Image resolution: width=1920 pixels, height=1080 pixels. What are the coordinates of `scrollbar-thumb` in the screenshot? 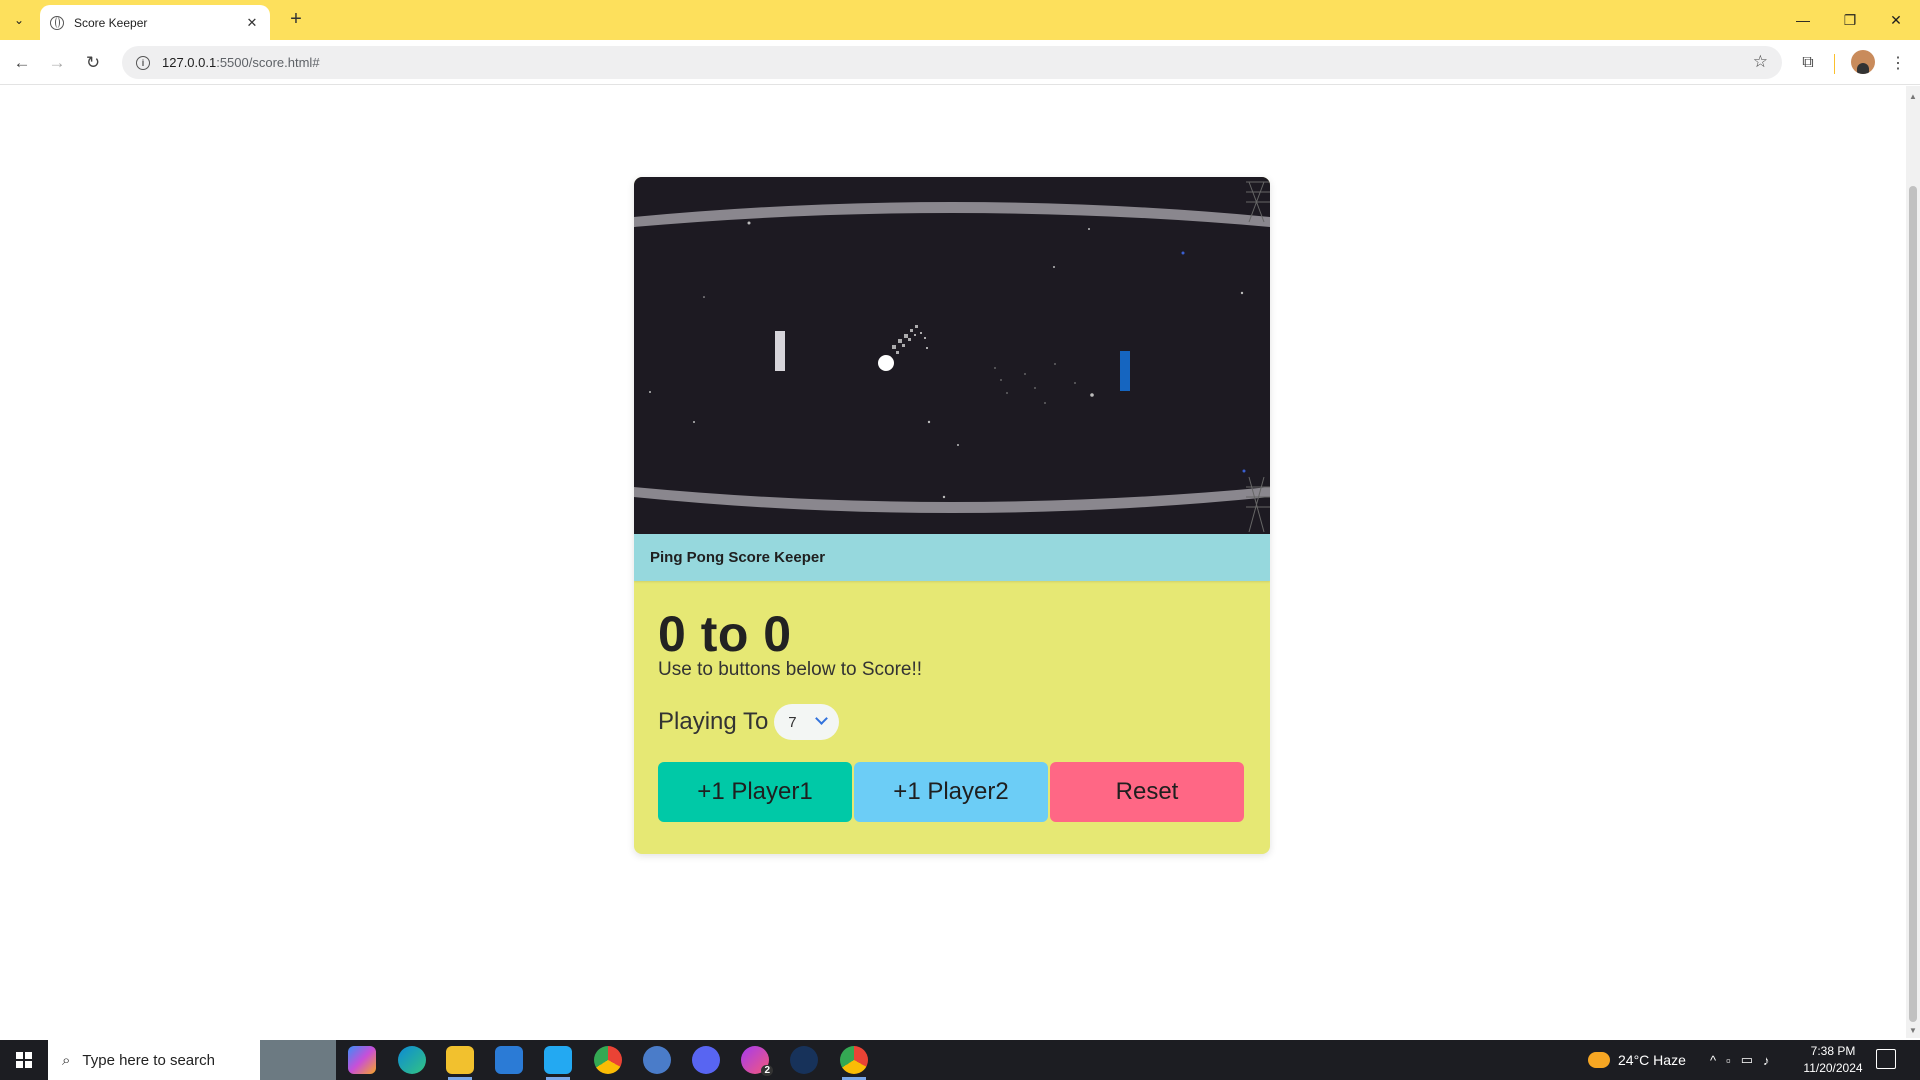 It's located at (1913, 604).